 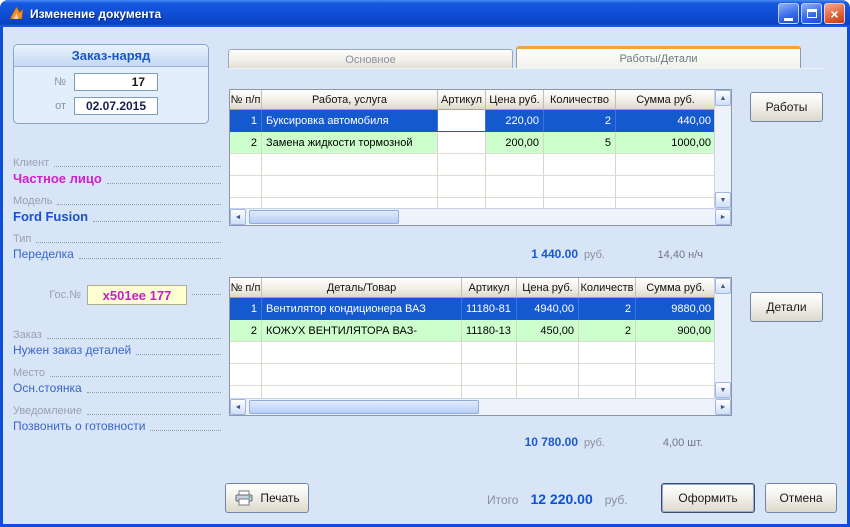 What do you see at coordinates (682, 443) in the screenshot?
I see `parts-units: 4,00 шт.` at bounding box center [682, 443].